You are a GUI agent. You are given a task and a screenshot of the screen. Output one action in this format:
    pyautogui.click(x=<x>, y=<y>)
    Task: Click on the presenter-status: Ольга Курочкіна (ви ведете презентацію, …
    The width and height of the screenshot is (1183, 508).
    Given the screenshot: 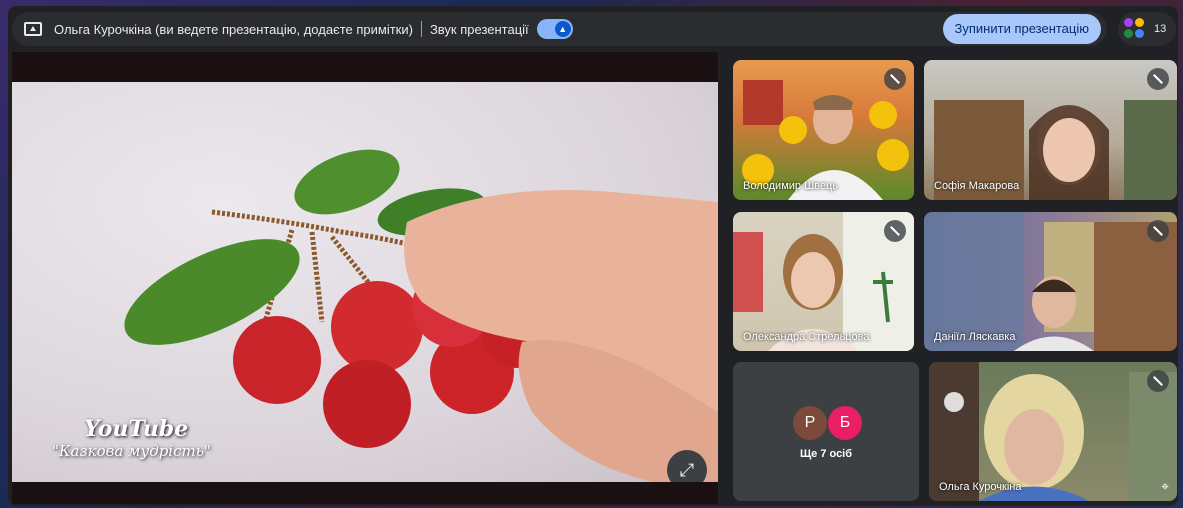 What is the action you would take?
    pyautogui.click(x=233, y=29)
    